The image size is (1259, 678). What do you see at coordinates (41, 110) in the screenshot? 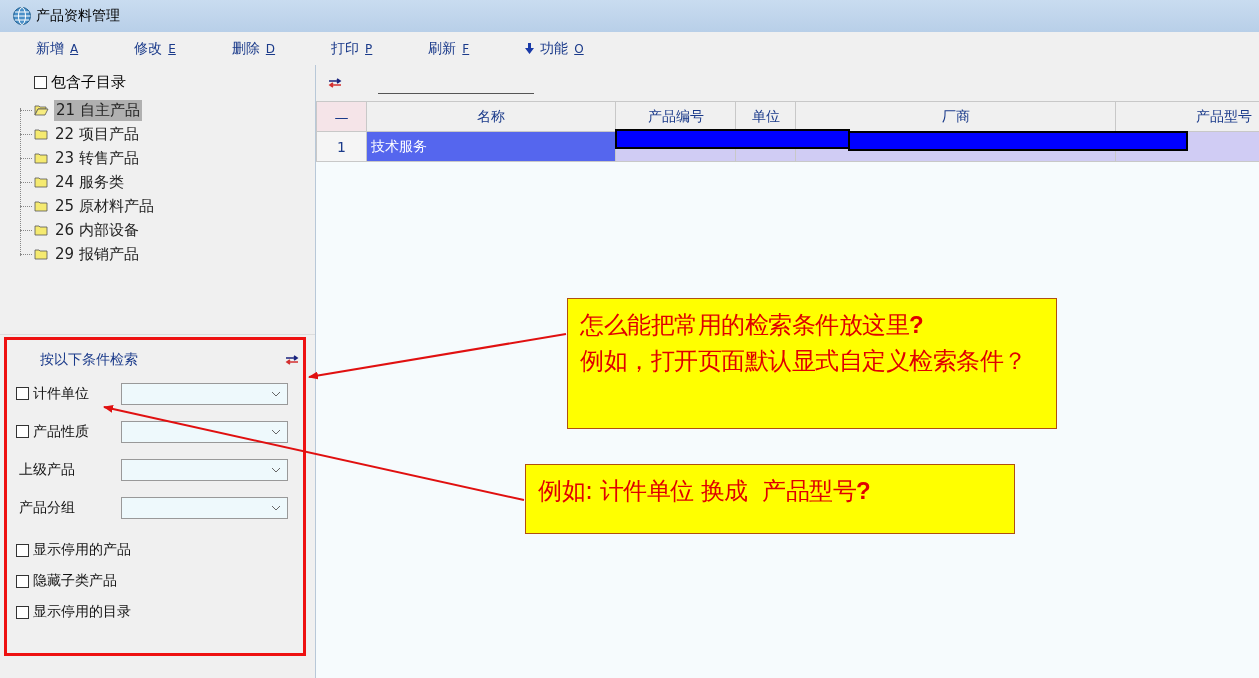
I see `open-folder-icon` at bounding box center [41, 110].